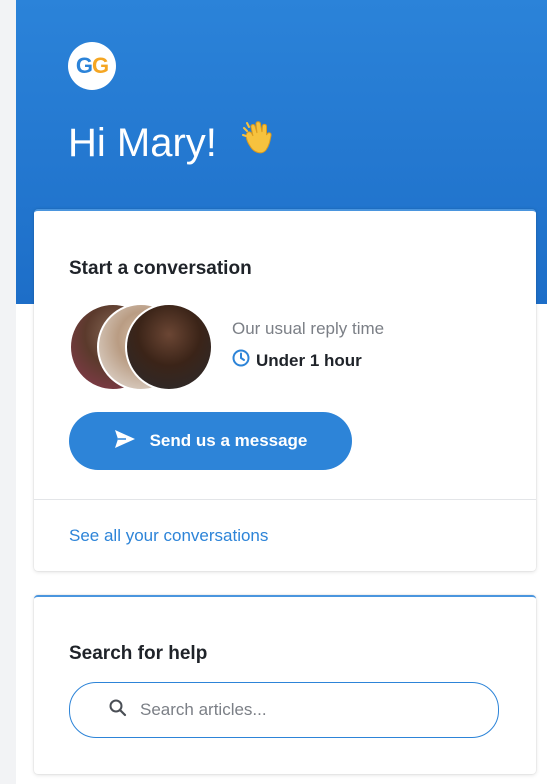 The image size is (547, 784). What do you see at coordinates (169, 347) in the screenshot?
I see `avatar` at bounding box center [169, 347].